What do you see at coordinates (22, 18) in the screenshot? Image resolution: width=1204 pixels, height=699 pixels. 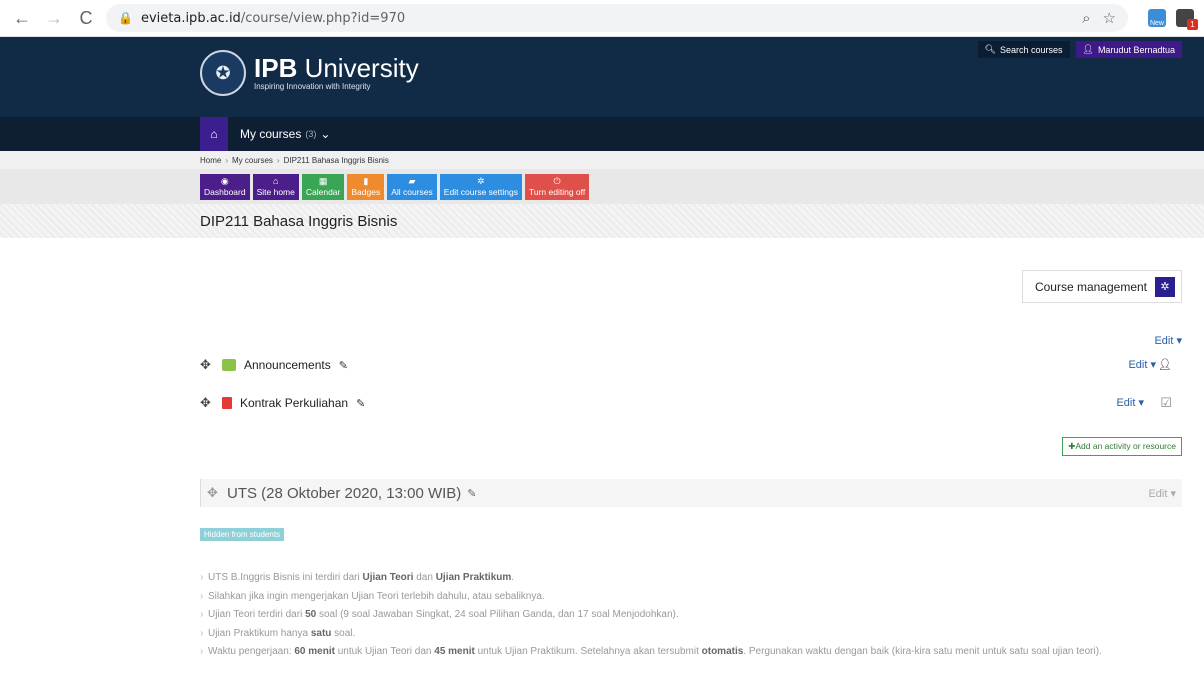 I see `back-icon: ←` at bounding box center [22, 18].